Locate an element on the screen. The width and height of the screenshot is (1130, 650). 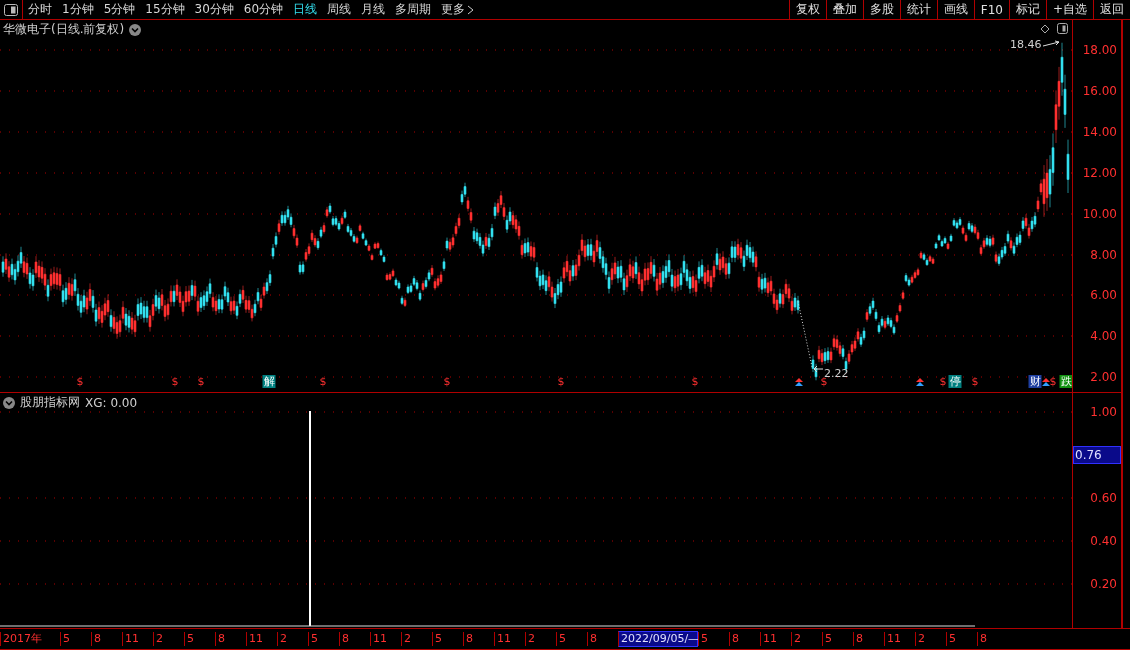
period-tab: 15分钟 is located at coordinates (165, 9).